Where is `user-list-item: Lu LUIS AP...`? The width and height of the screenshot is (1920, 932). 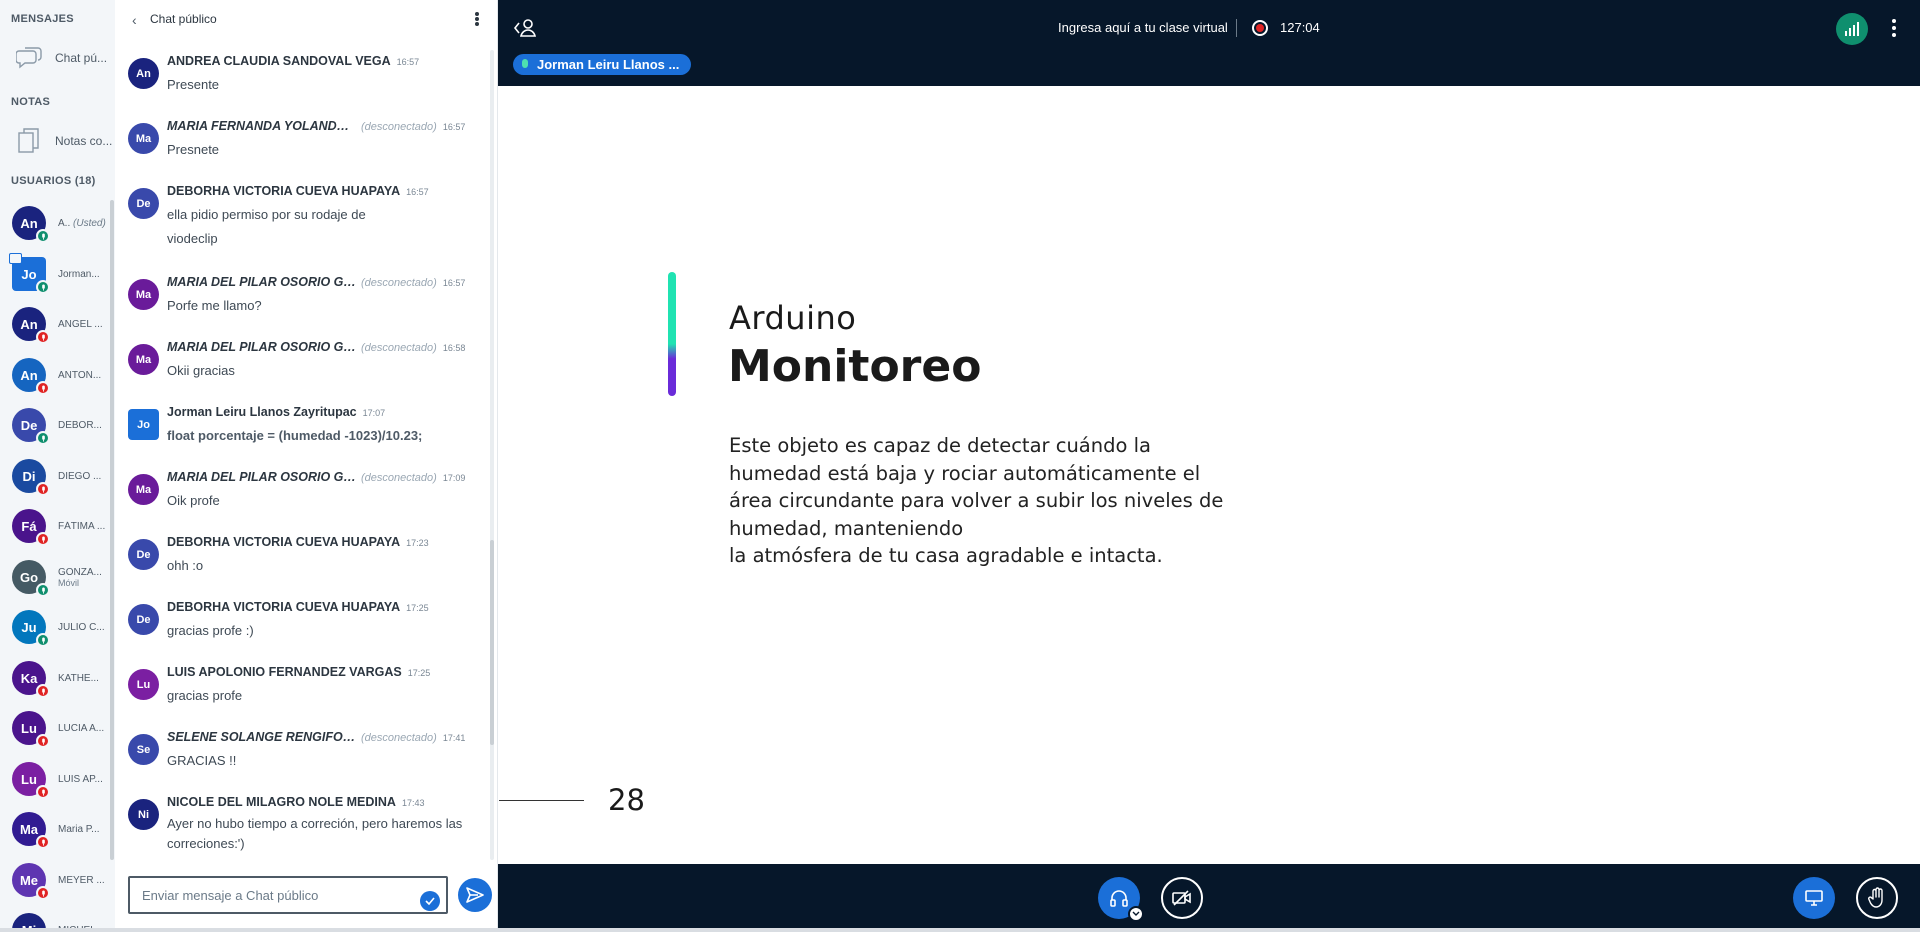 user-list-item: Lu LUIS AP... is located at coordinates (62, 779).